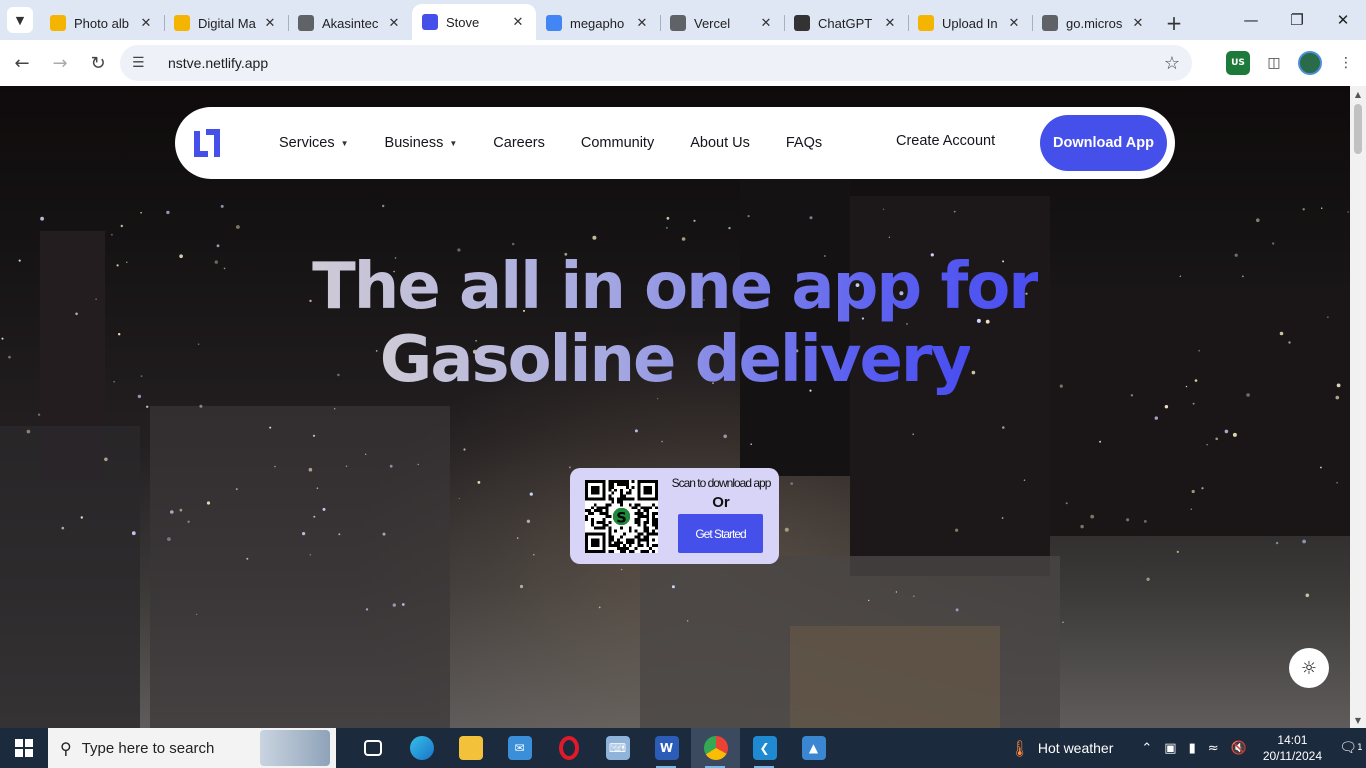 The width and height of the screenshot is (1366, 768). I want to click on wifi-icon: ≈, so click(1213, 748).